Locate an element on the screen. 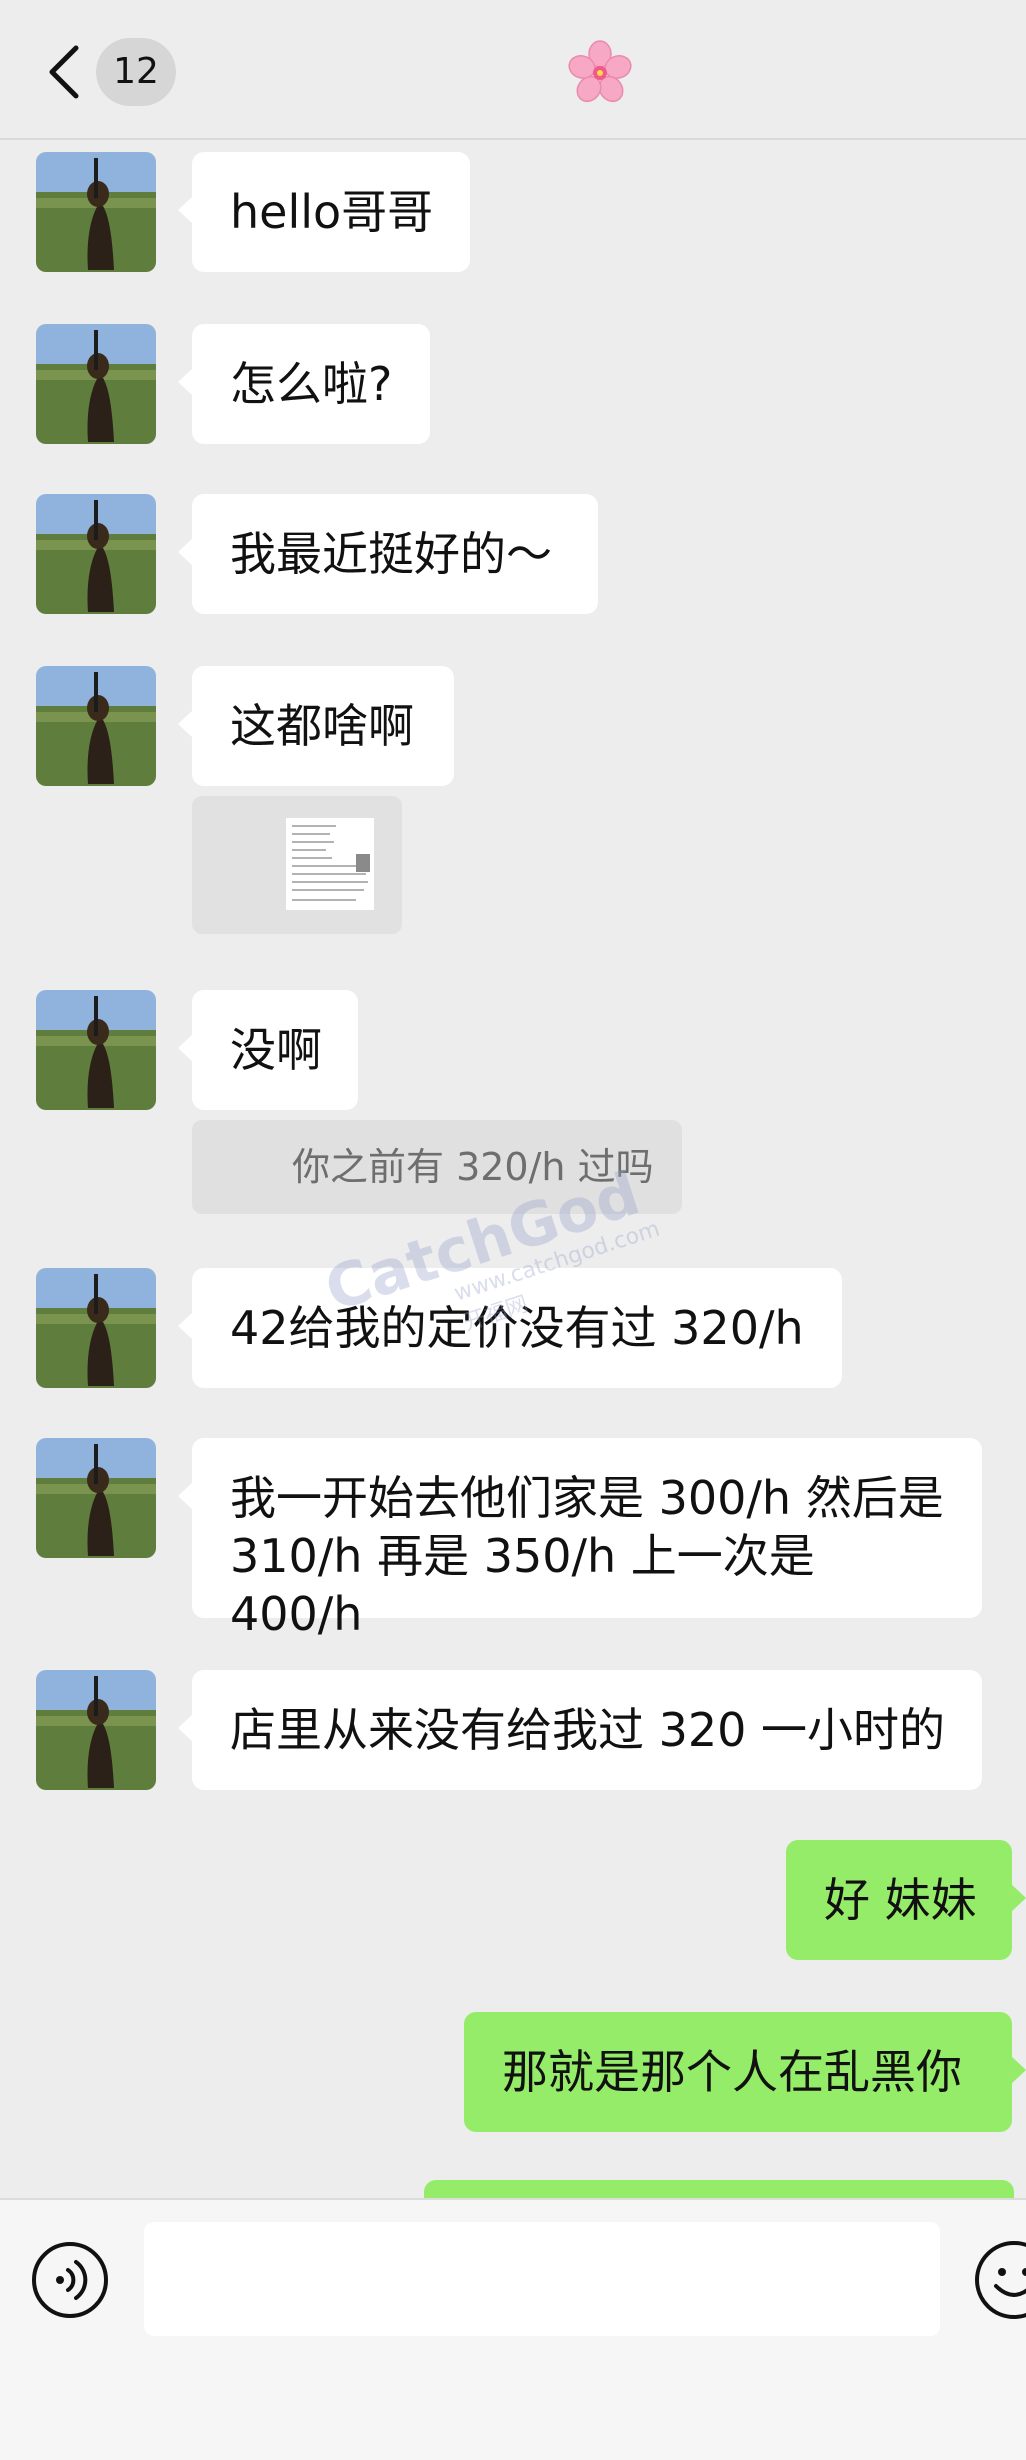  message-bubble-outgoing: 那就是那个人在乱黑你 is located at coordinates (745, 2072).